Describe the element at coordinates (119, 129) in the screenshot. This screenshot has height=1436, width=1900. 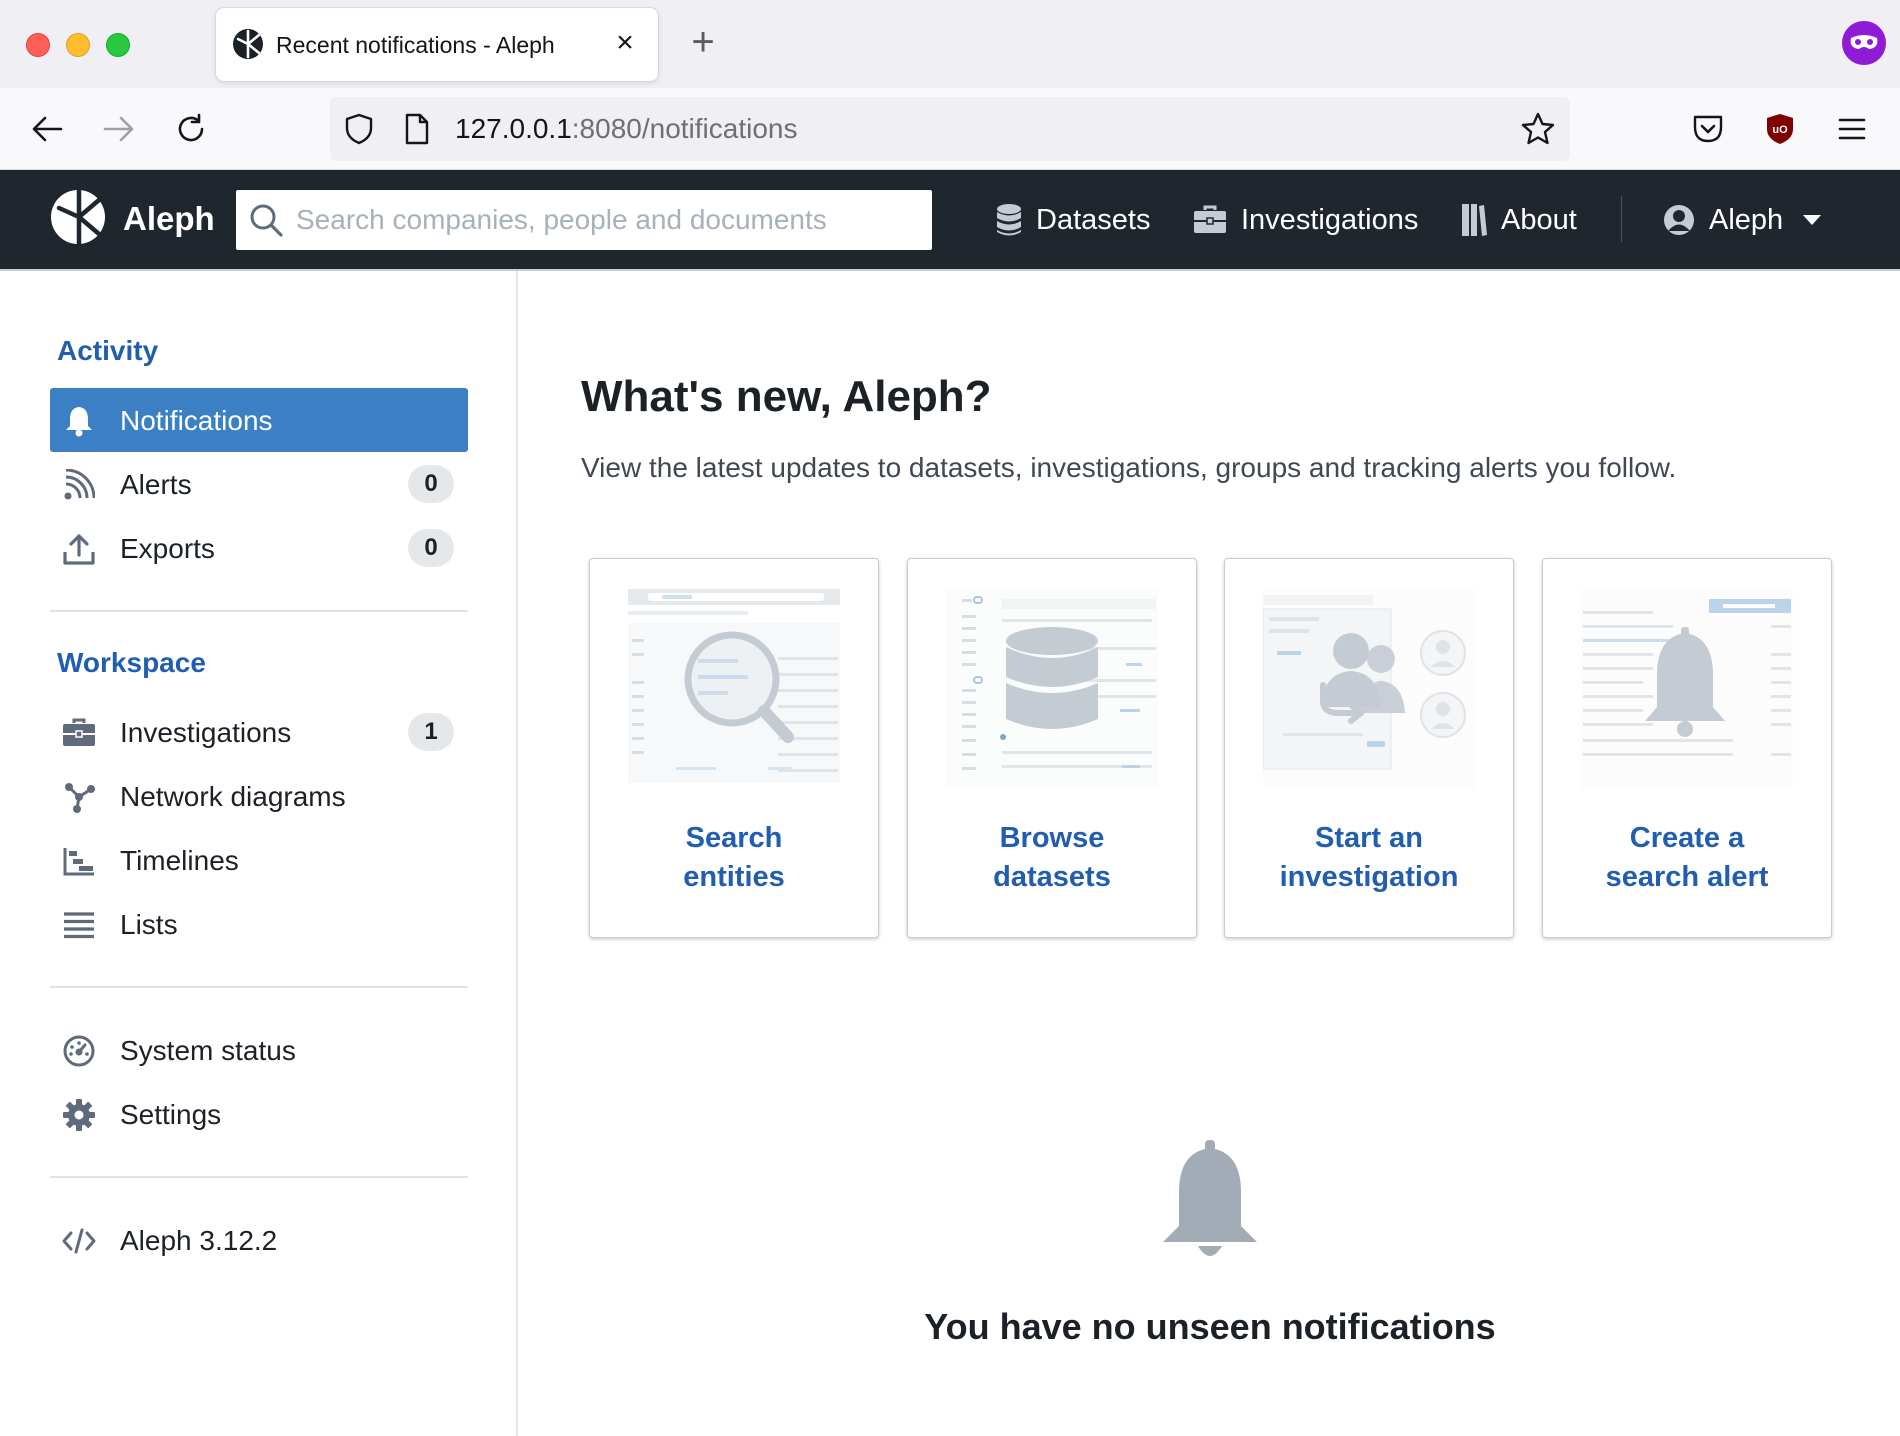
I see `forward-arrow-icon` at that location.